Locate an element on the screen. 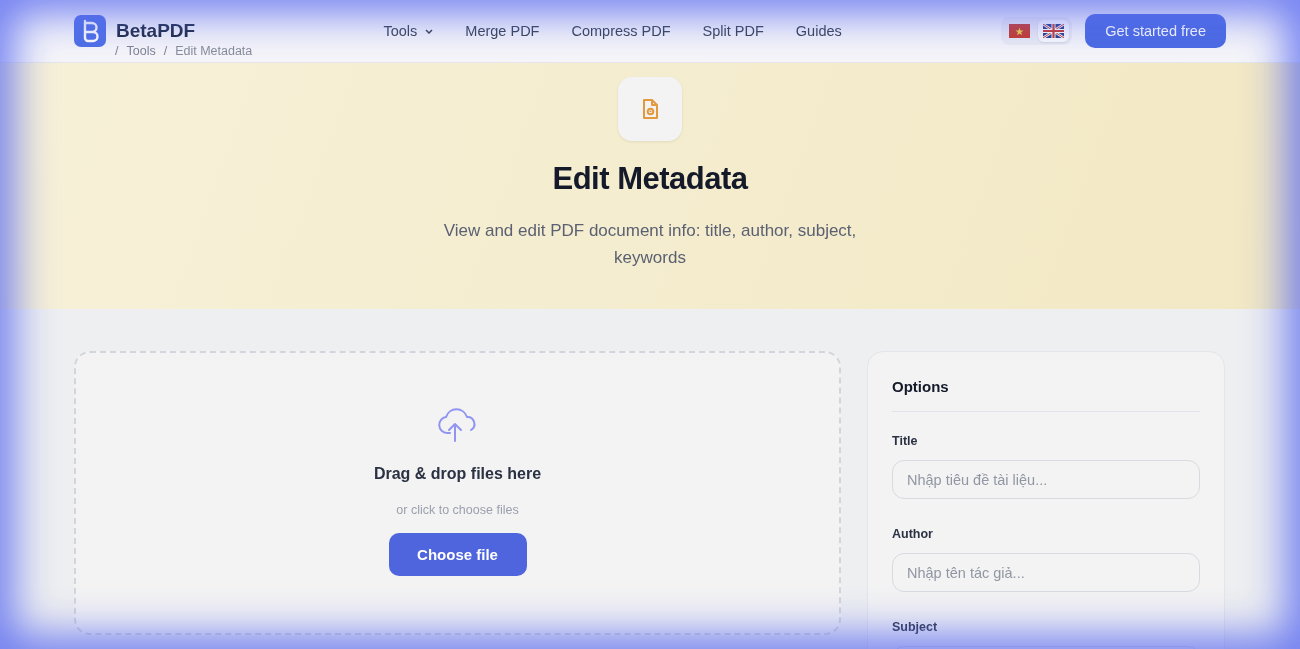 This screenshot has height=649, width=1300. nav-link: Tools is located at coordinates (408, 31).